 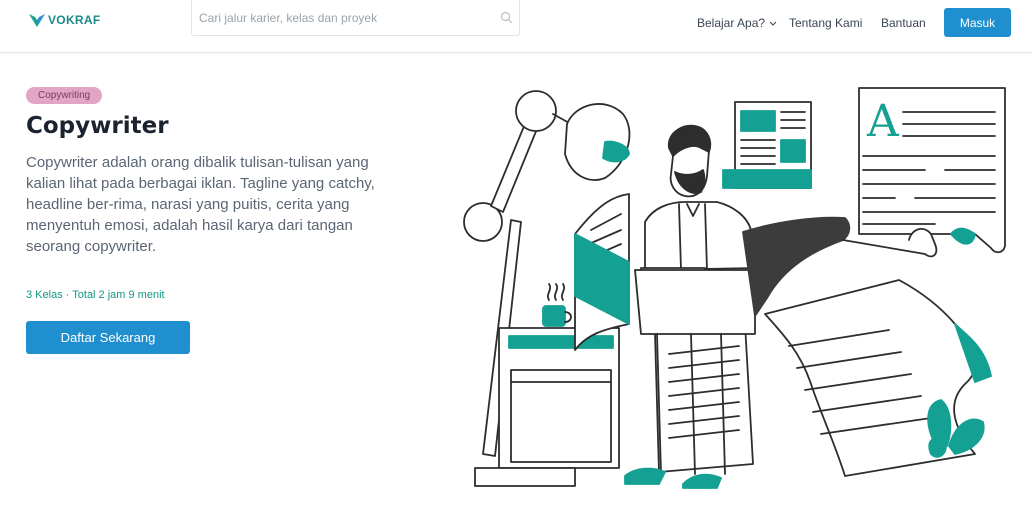 I want to click on category-tag: Copywriting, so click(x=64, y=95).